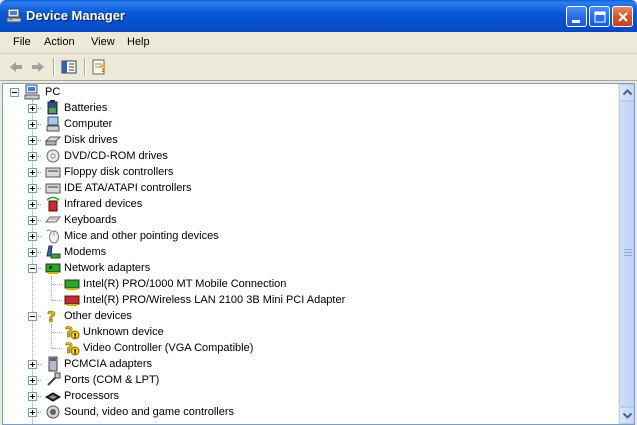 The width and height of the screenshot is (637, 425). What do you see at coordinates (310, 284) in the screenshot?
I see `tree-item-intel-pro-1000: Intel(R) PRO/1000 MT Mobile Connection` at bounding box center [310, 284].